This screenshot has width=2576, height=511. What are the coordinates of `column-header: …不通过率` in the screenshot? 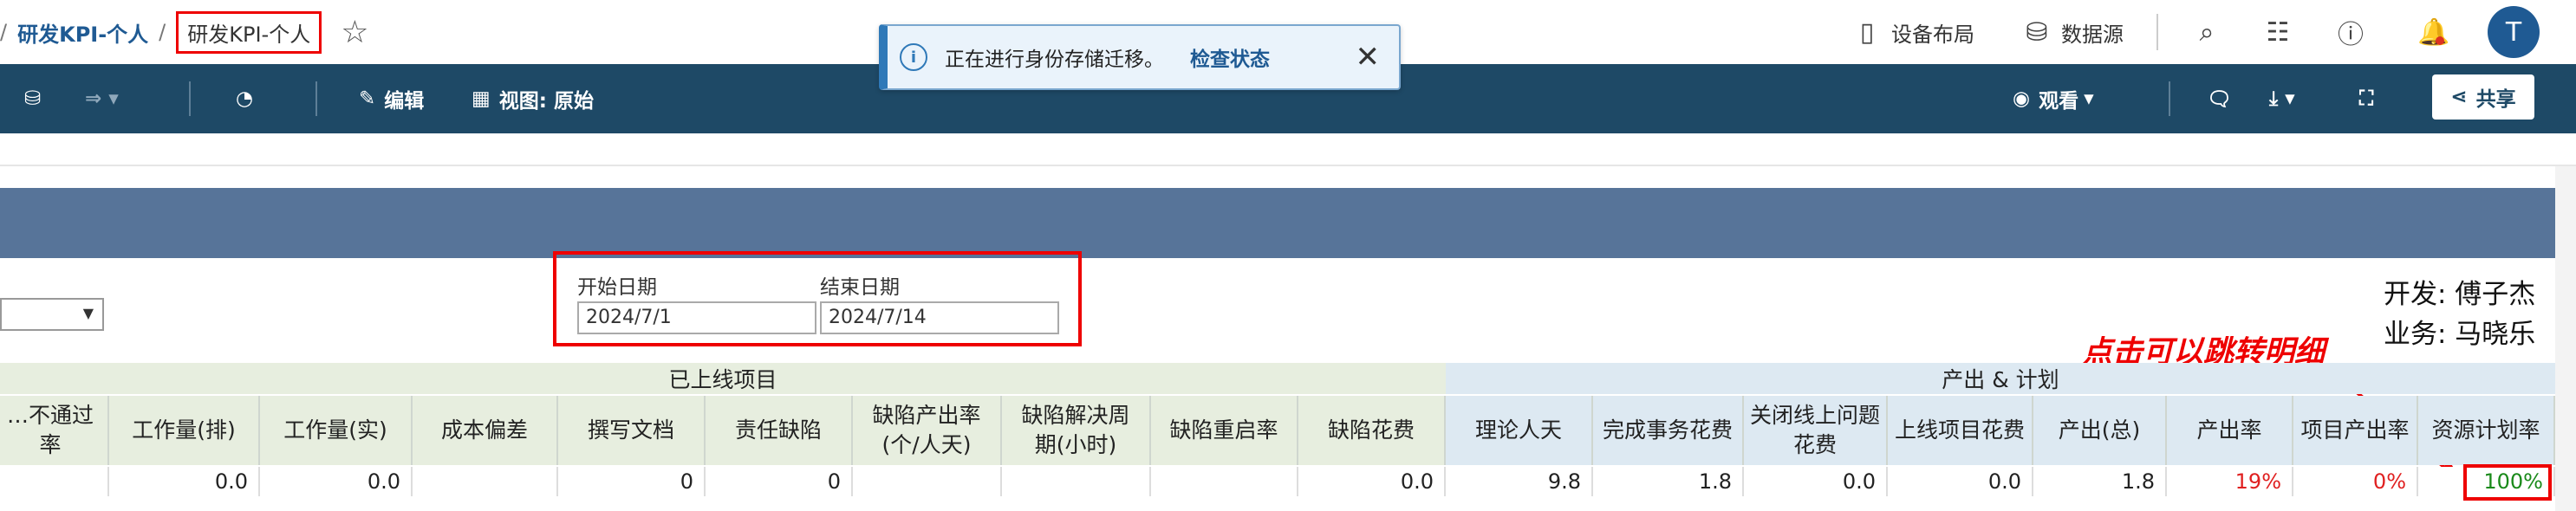 It's located at (54, 430).